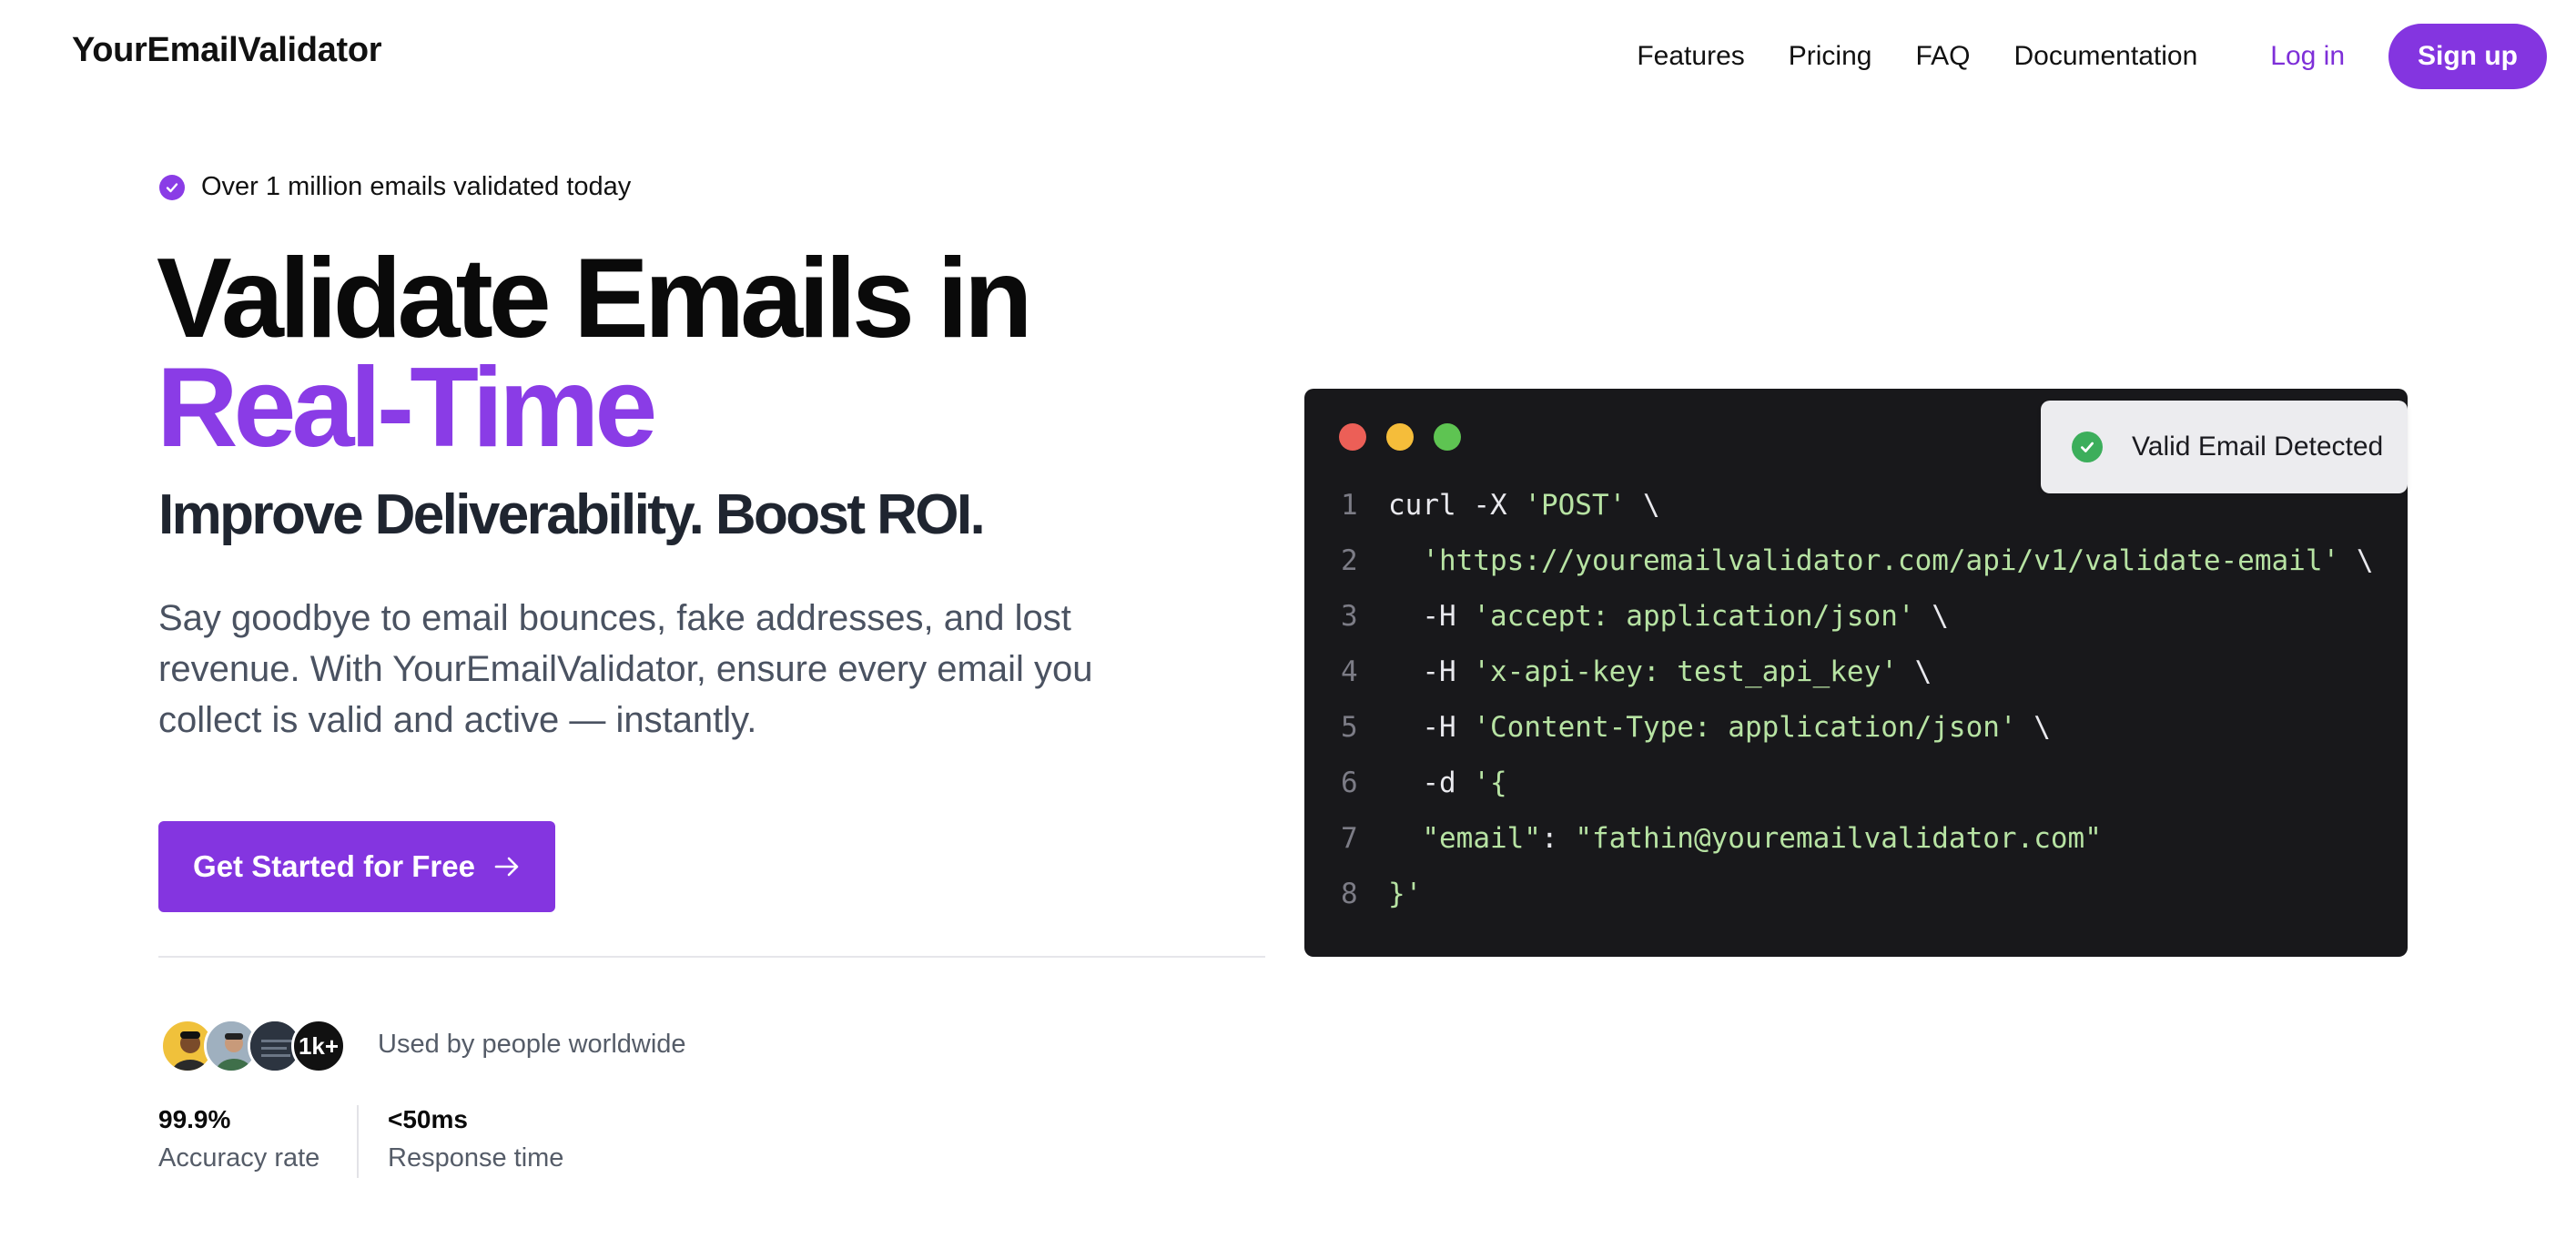 This screenshot has height=1249, width=2576. I want to click on section-divider, so click(711, 957).